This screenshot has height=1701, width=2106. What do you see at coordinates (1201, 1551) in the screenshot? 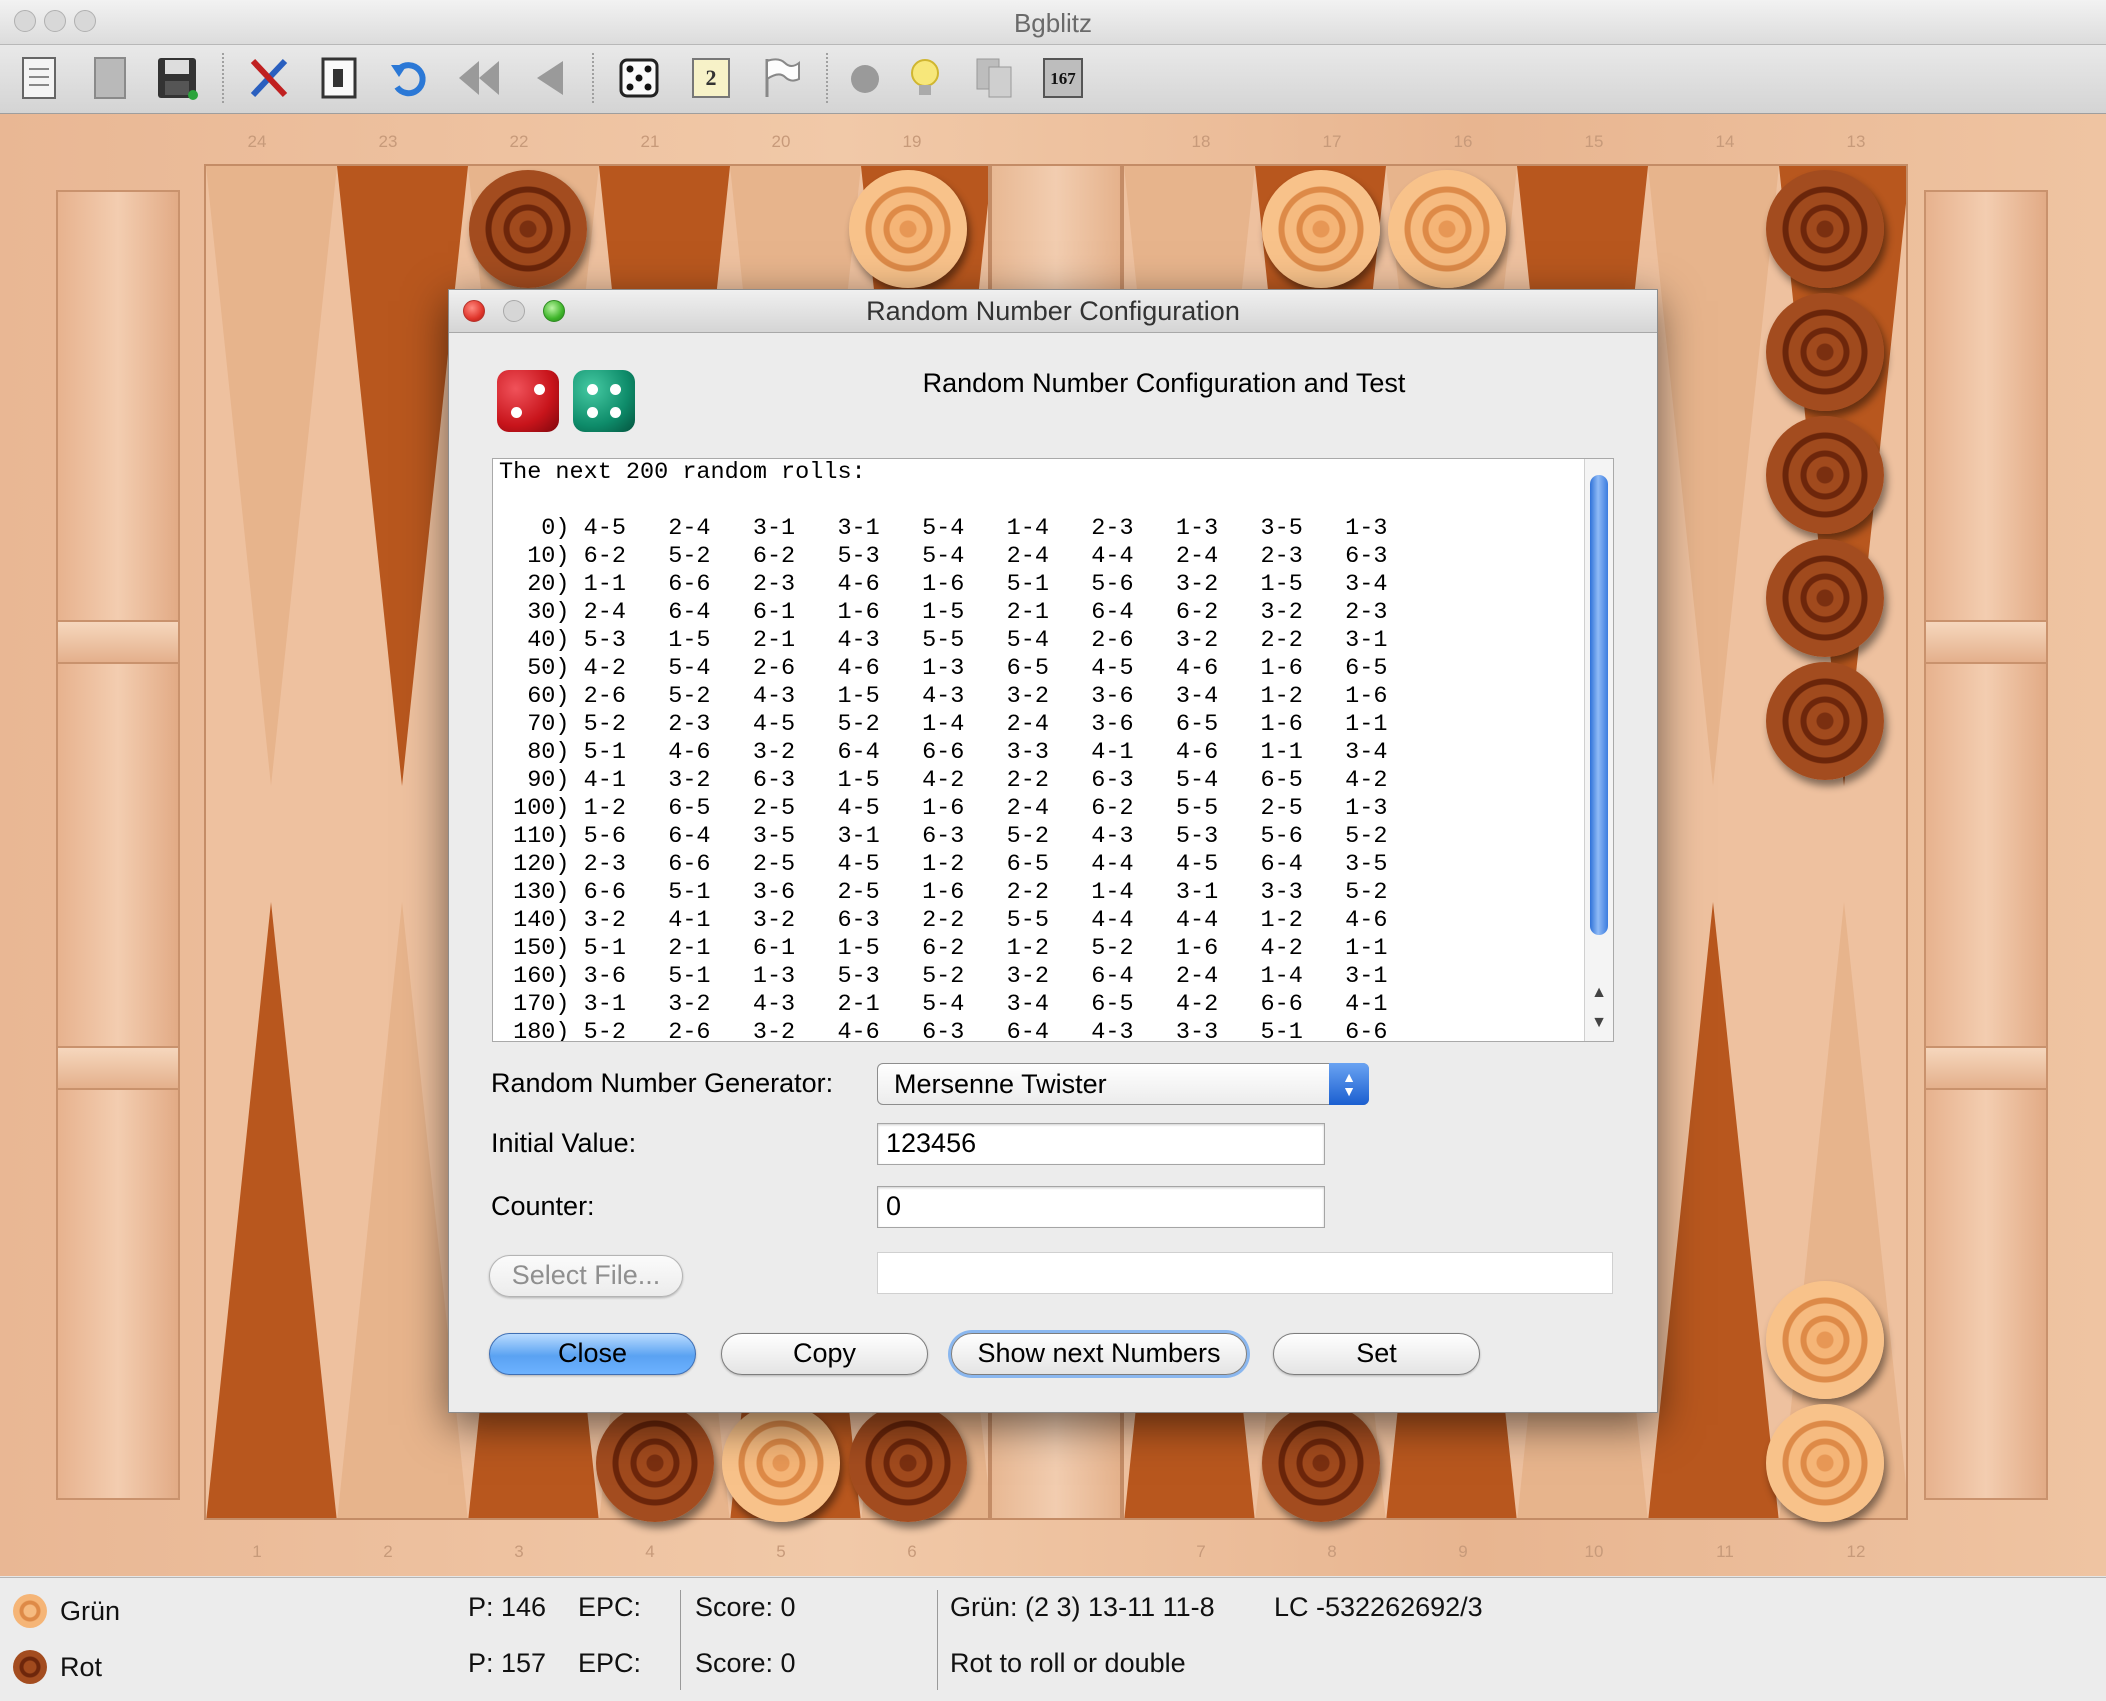
I see `point-number: 7` at bounding box center [1201, 1551].